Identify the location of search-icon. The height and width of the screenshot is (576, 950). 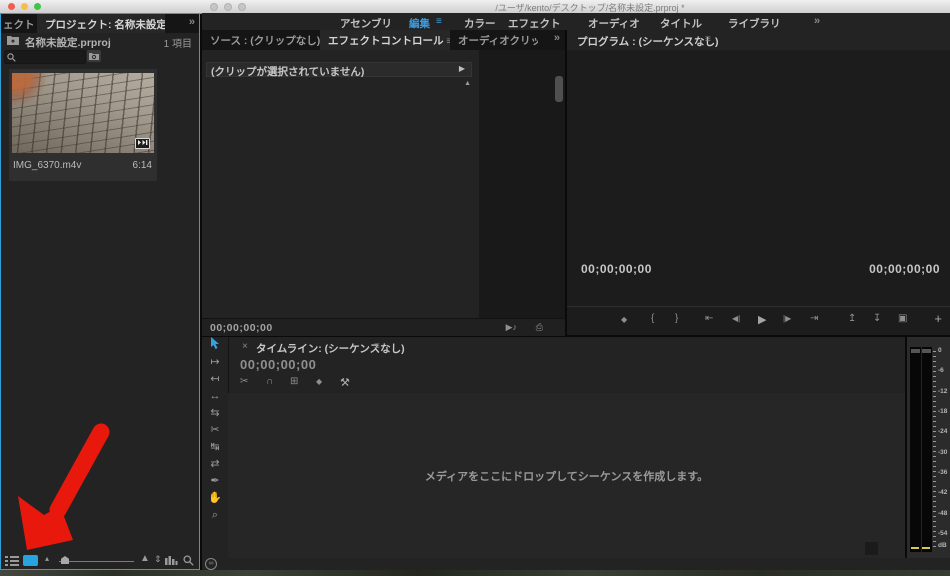
(11, 57).